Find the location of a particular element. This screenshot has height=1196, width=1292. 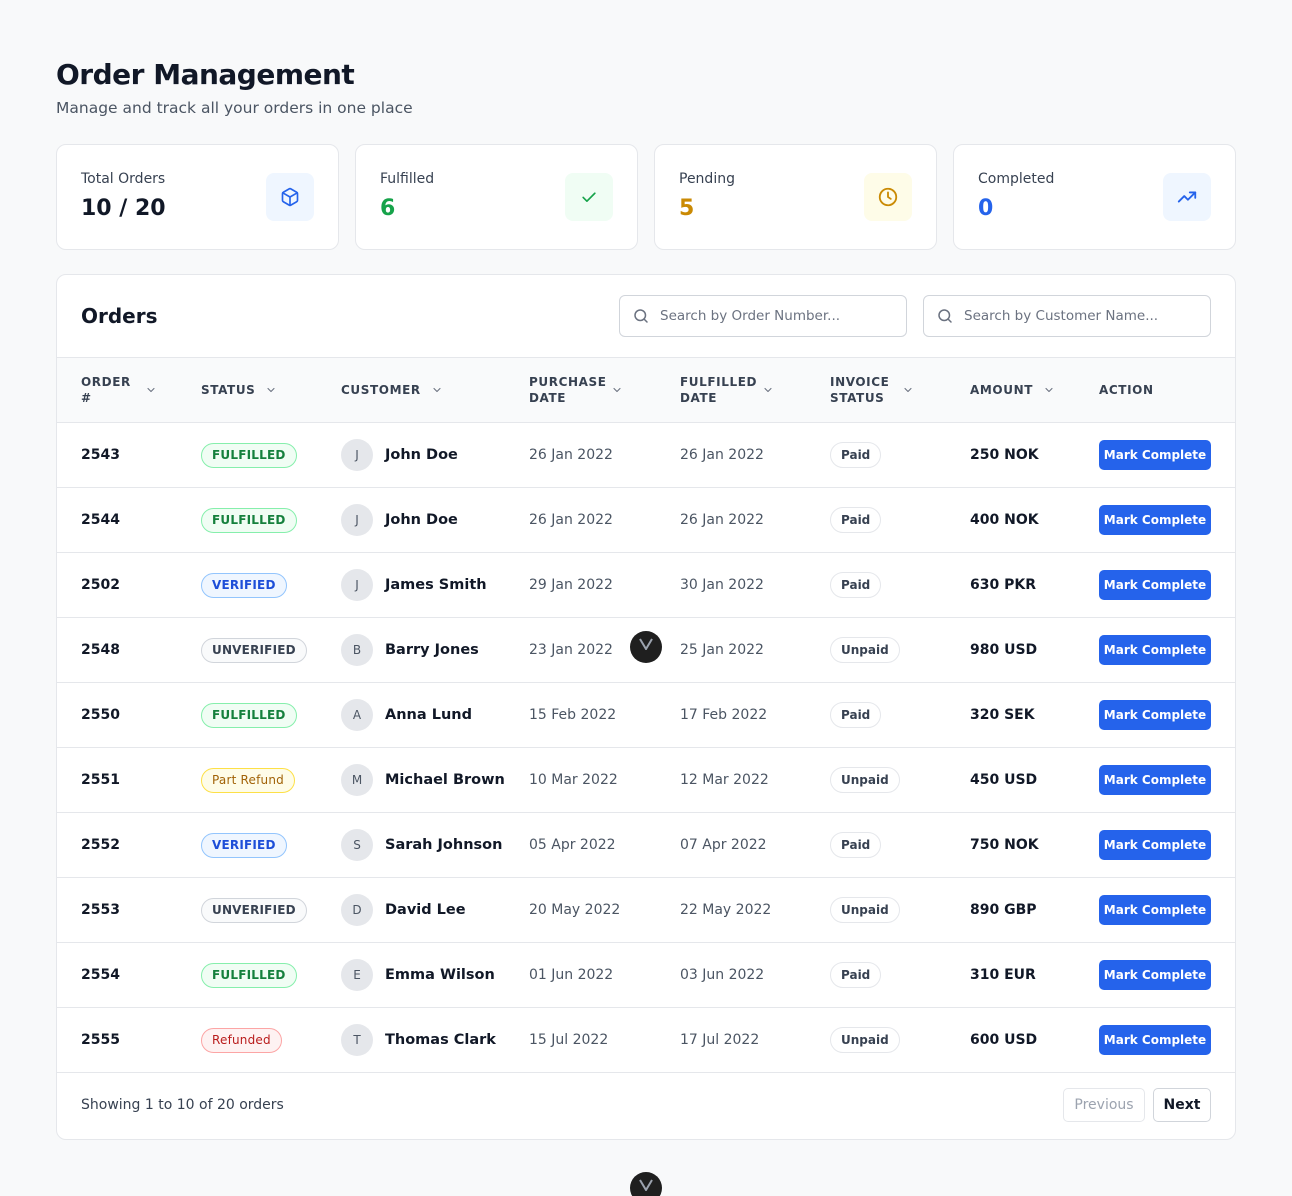

fulfilled-date: 12 Mar 2022 is located at coordinates (724, 780).